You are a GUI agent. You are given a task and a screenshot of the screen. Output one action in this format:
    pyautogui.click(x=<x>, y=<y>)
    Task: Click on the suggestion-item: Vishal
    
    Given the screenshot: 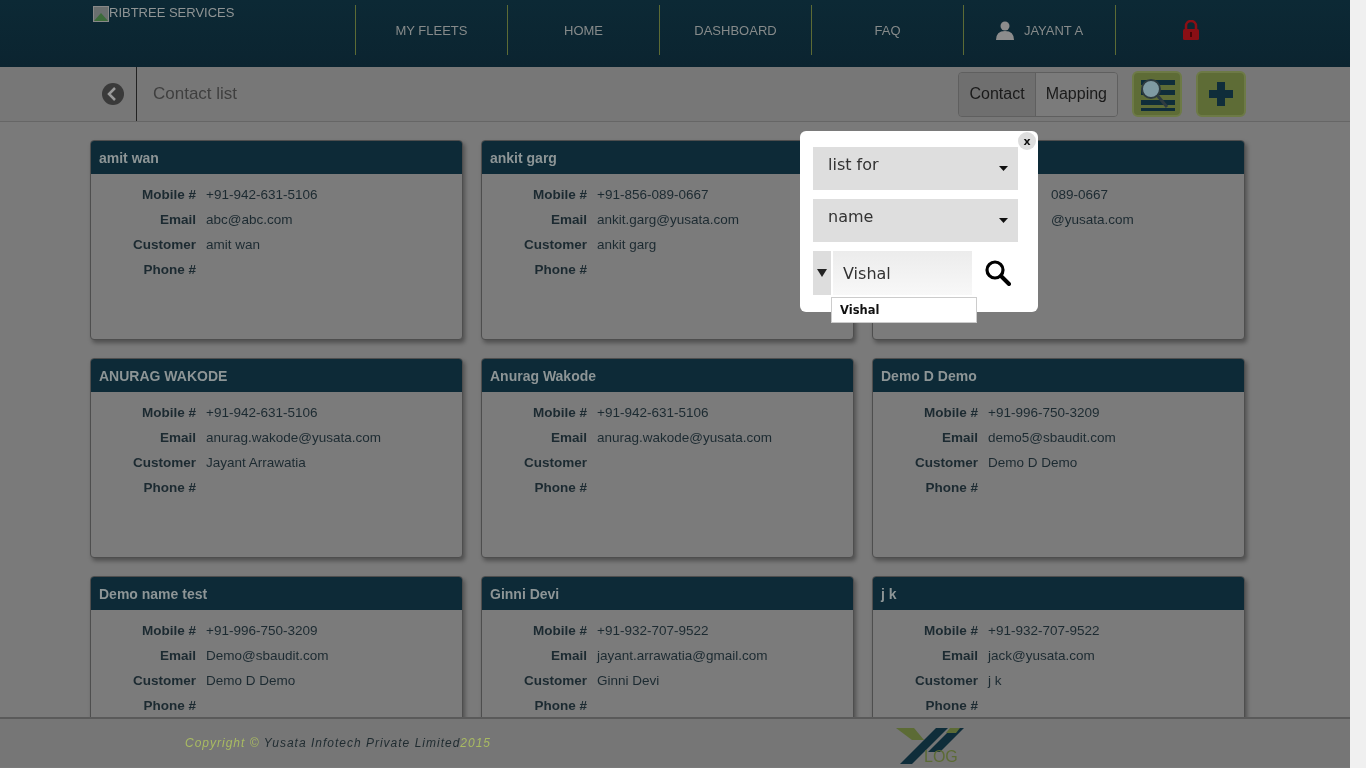 What is the action you would take?
    pyautogui.click(x=904, y=310)
    